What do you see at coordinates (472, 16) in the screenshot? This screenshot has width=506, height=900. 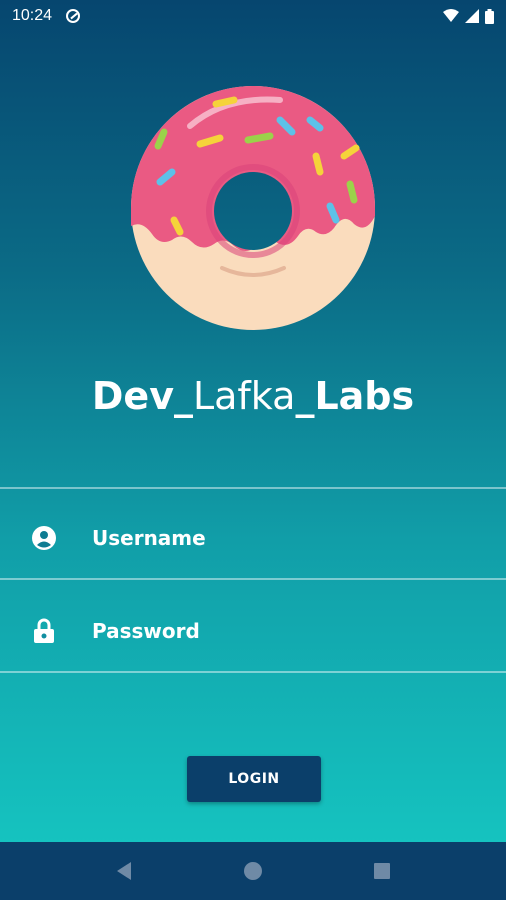 I see `signal-icon` at bounding box center [472, 16].